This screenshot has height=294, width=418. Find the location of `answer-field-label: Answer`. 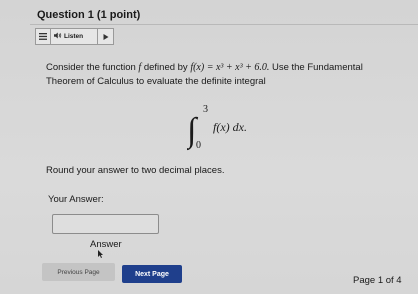

answer-field-label: Answer is located at coordinates (106, 244).